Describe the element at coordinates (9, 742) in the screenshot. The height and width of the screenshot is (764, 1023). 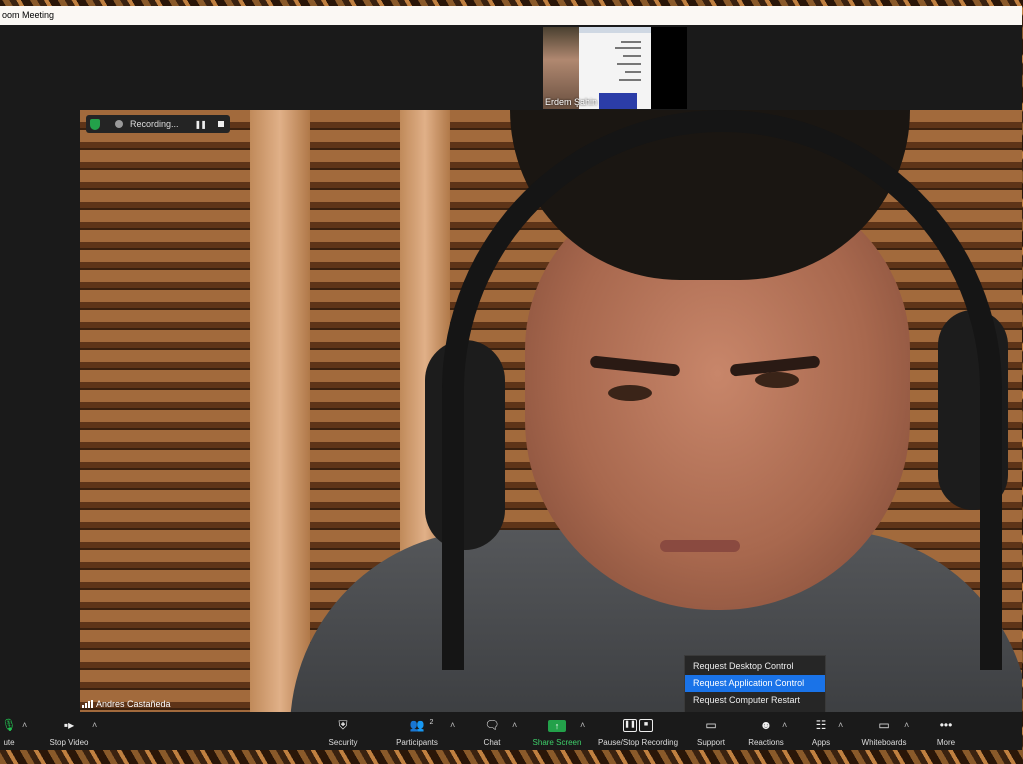
I see `mute-label: ute` at that location.